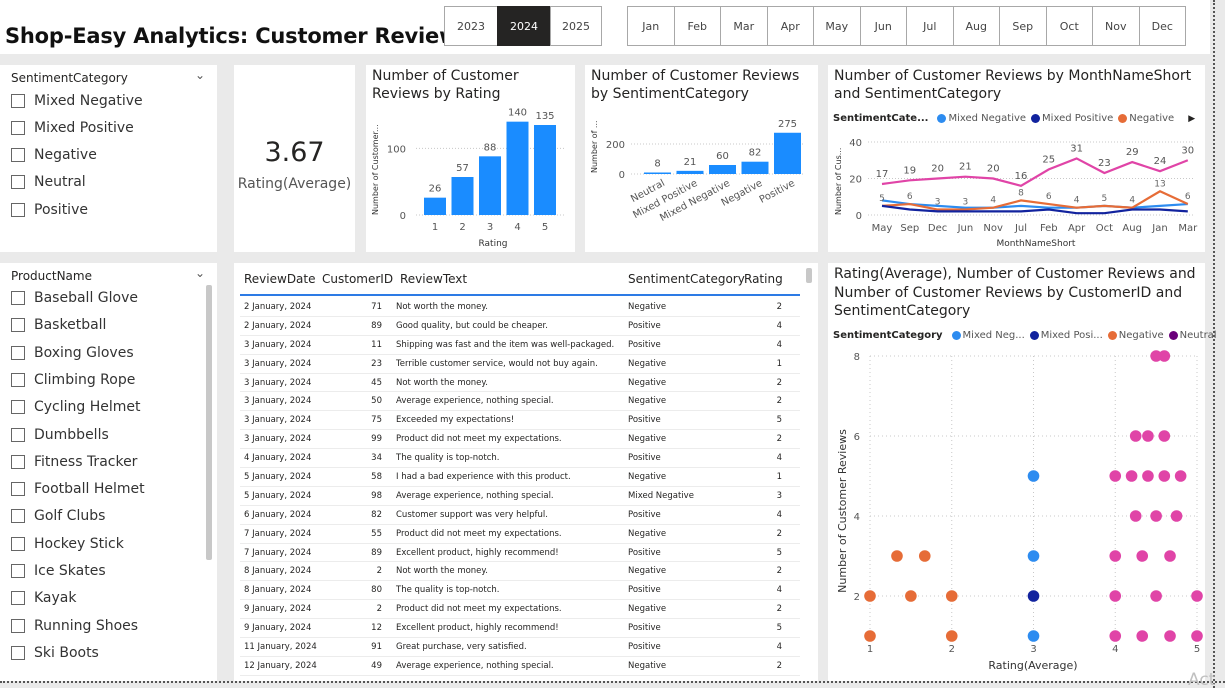  What do you see at coordinates (74, 462) in the screenshot?
I see `slicer-item: Fitness Tracker` at bounding box center [74, 462].